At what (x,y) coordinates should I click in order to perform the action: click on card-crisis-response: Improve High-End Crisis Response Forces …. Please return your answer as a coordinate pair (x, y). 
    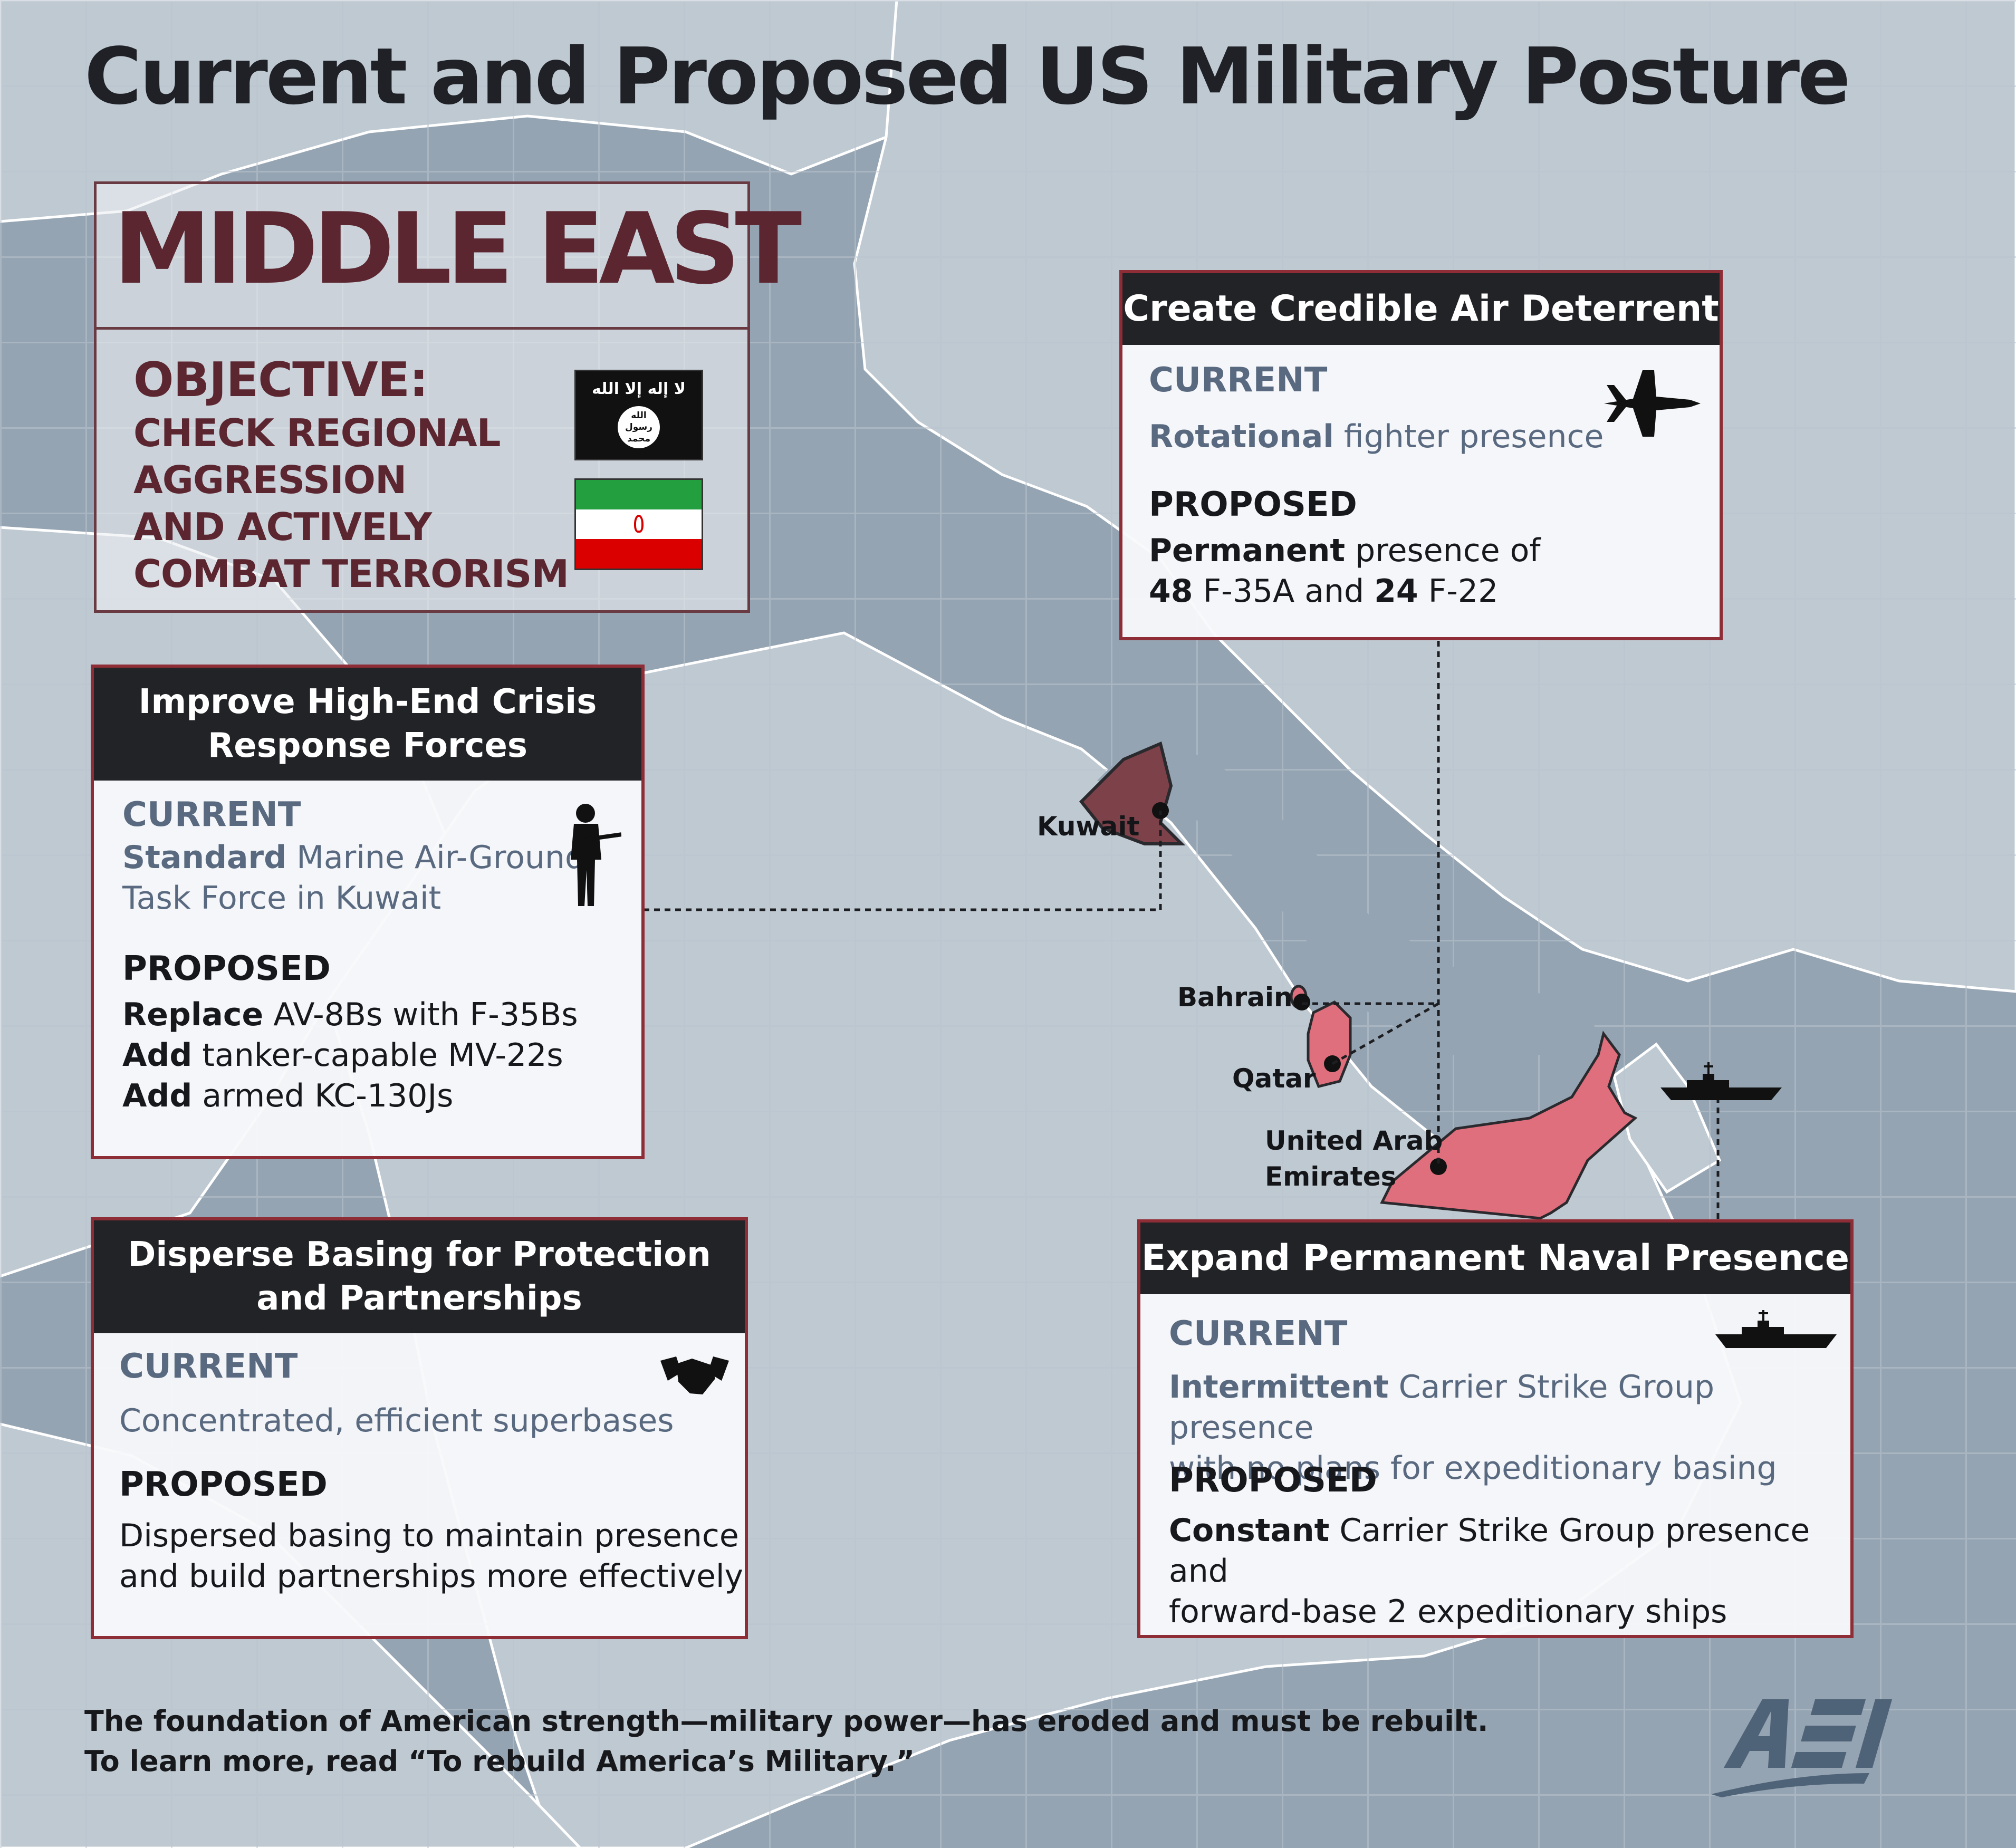
    Looking at the image, I should click on (368, 912).